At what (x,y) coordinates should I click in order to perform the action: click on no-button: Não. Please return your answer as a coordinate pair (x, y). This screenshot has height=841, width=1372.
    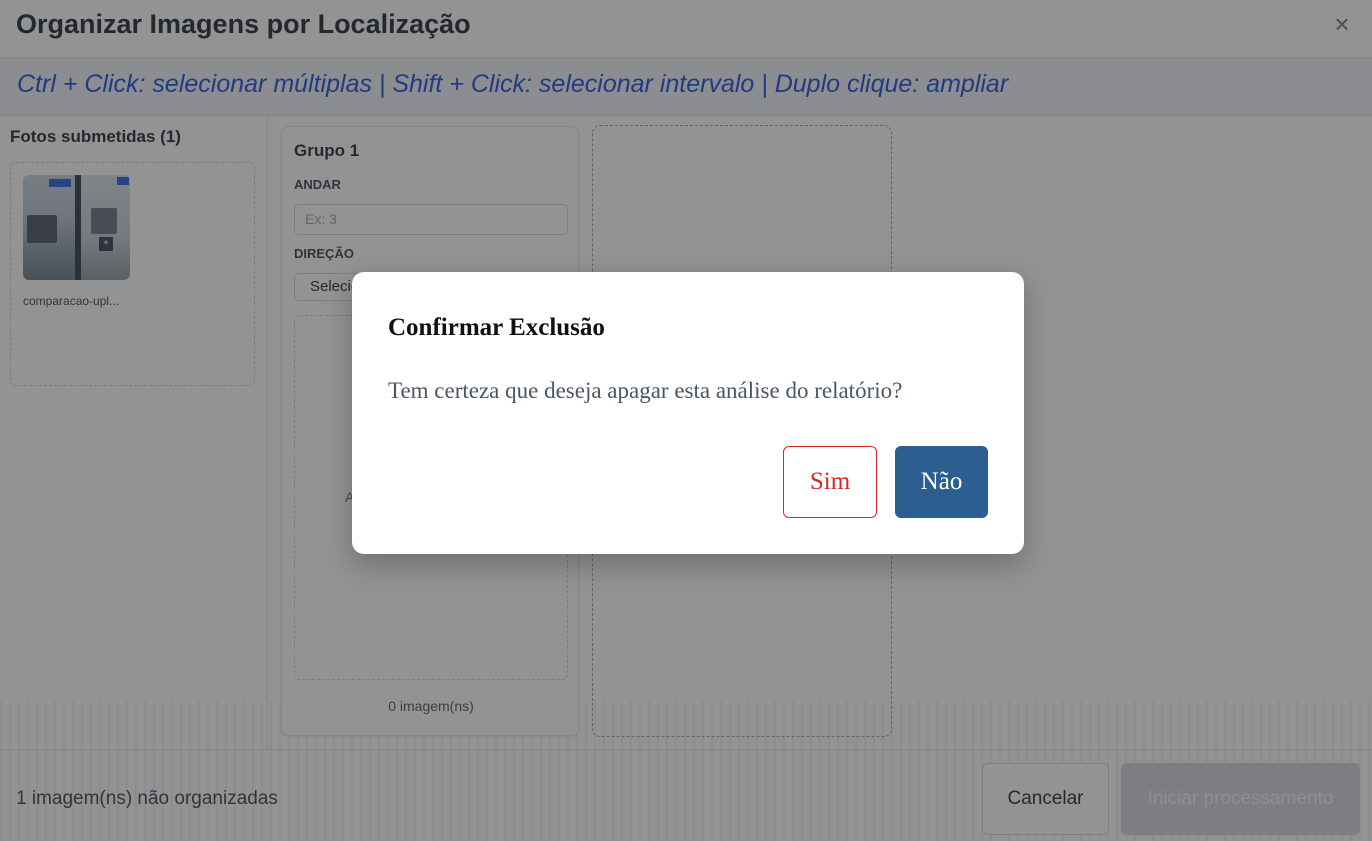
    Looking at the image, I should click on (941, 482).